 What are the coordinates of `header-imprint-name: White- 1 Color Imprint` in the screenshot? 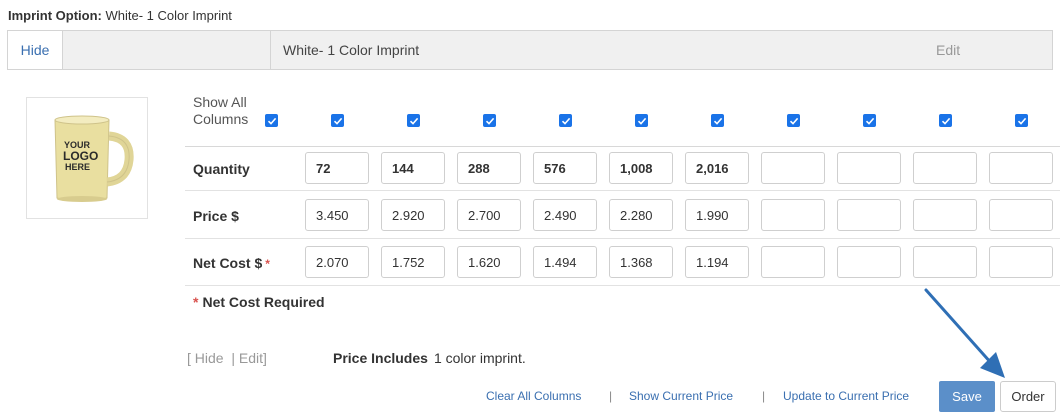 It's located at (620, 50).